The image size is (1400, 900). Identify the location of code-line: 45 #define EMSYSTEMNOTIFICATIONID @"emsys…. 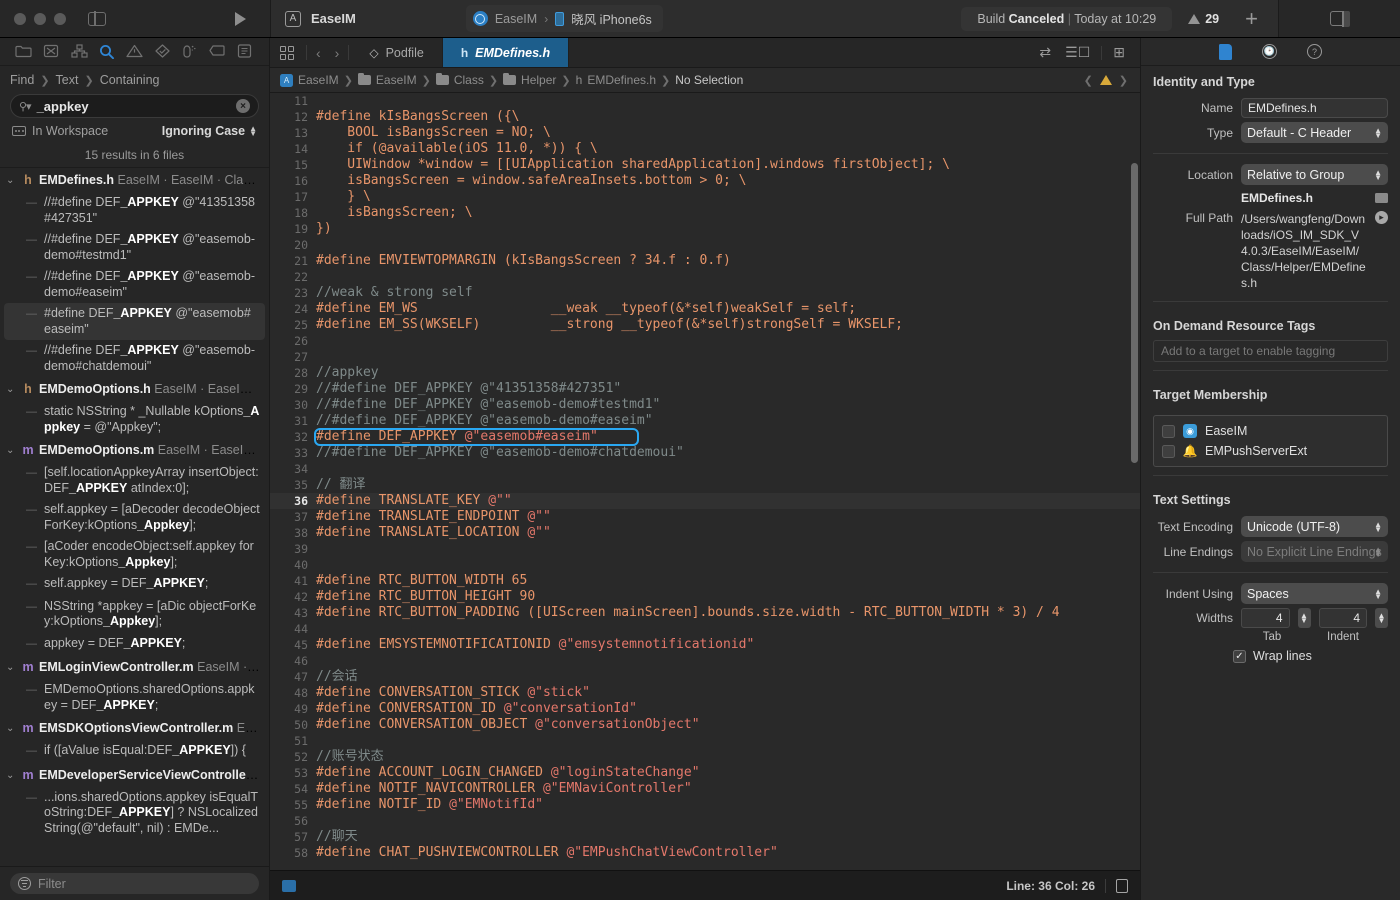
(705, 645).